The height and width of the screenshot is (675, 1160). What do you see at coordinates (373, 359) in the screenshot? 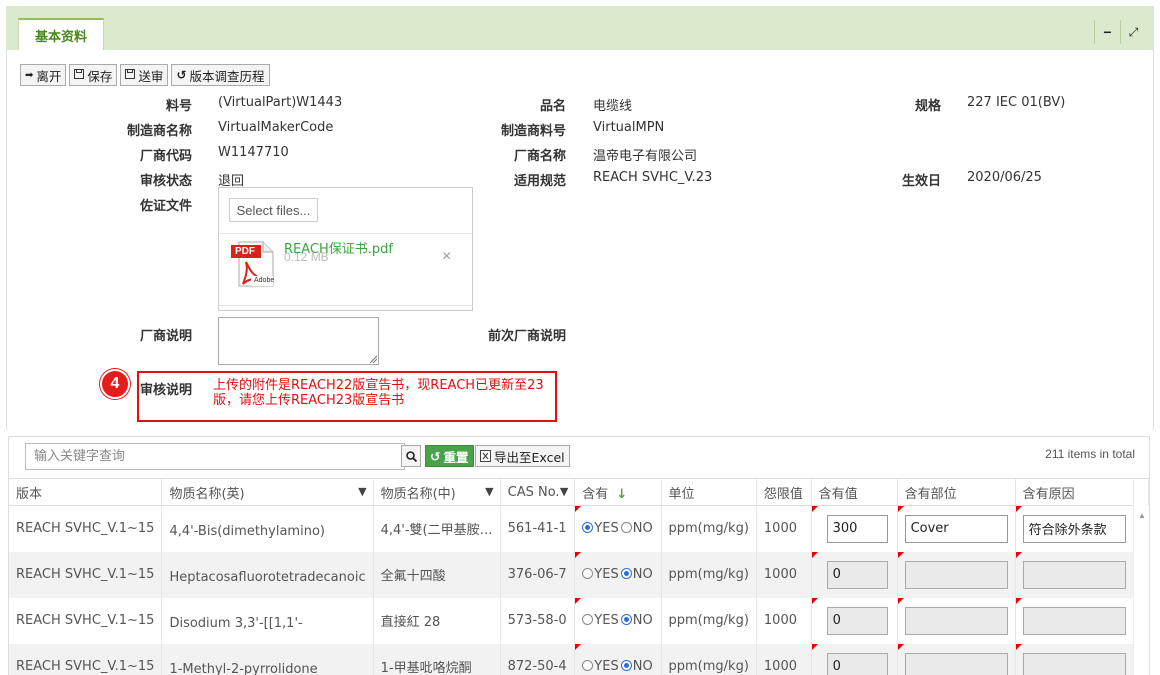
I see `resize-grip-icon` at bounding box center [373, 359].